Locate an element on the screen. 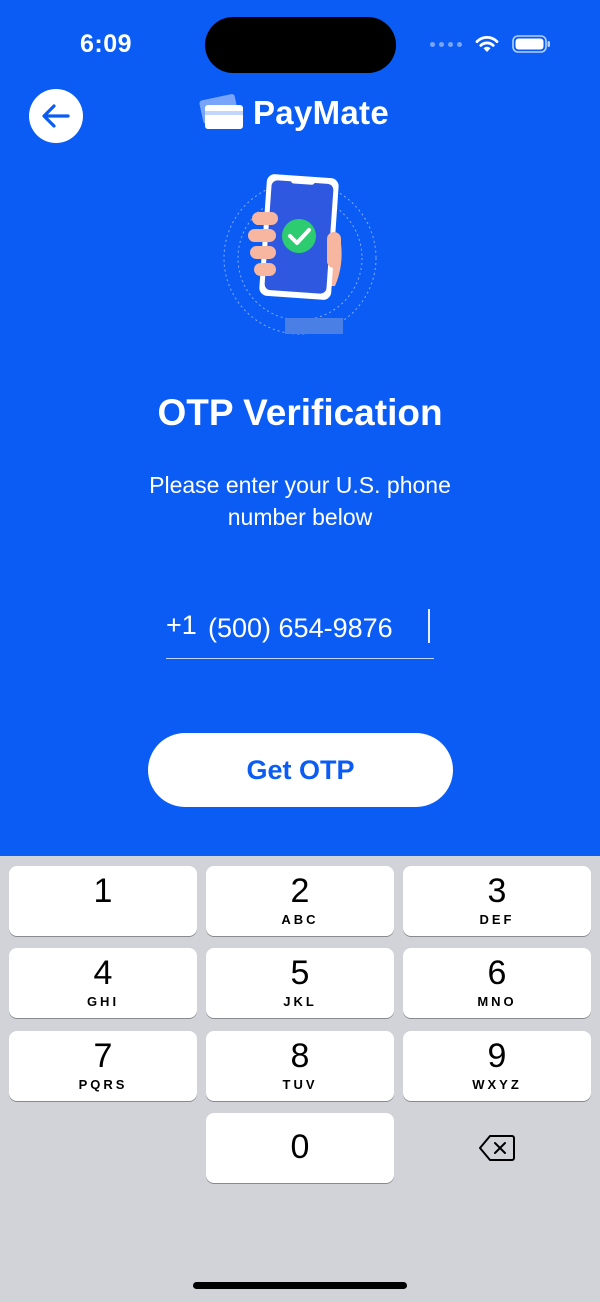 This screenshot has width=600, height=1302. backspace-icon is located at coordinates (497, 1148).